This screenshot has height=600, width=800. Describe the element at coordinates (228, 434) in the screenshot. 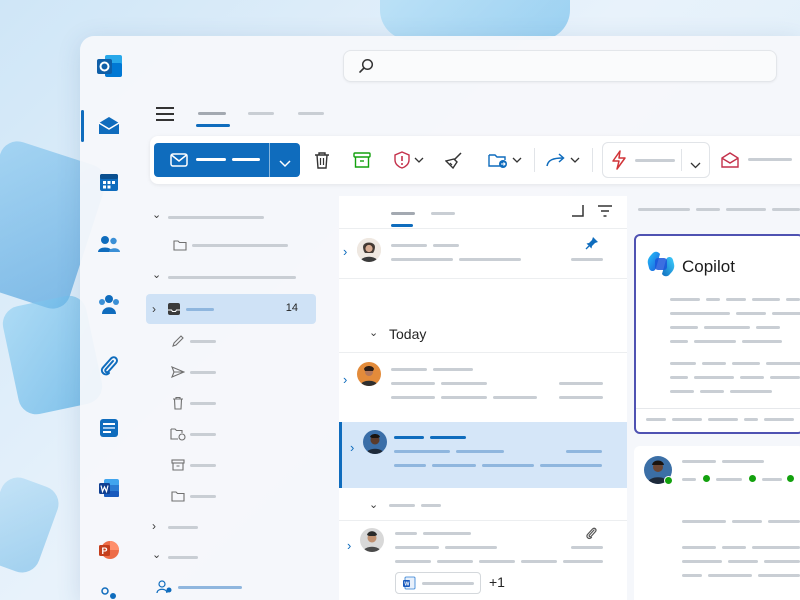

I see `folder-item-scheduled` at that location.